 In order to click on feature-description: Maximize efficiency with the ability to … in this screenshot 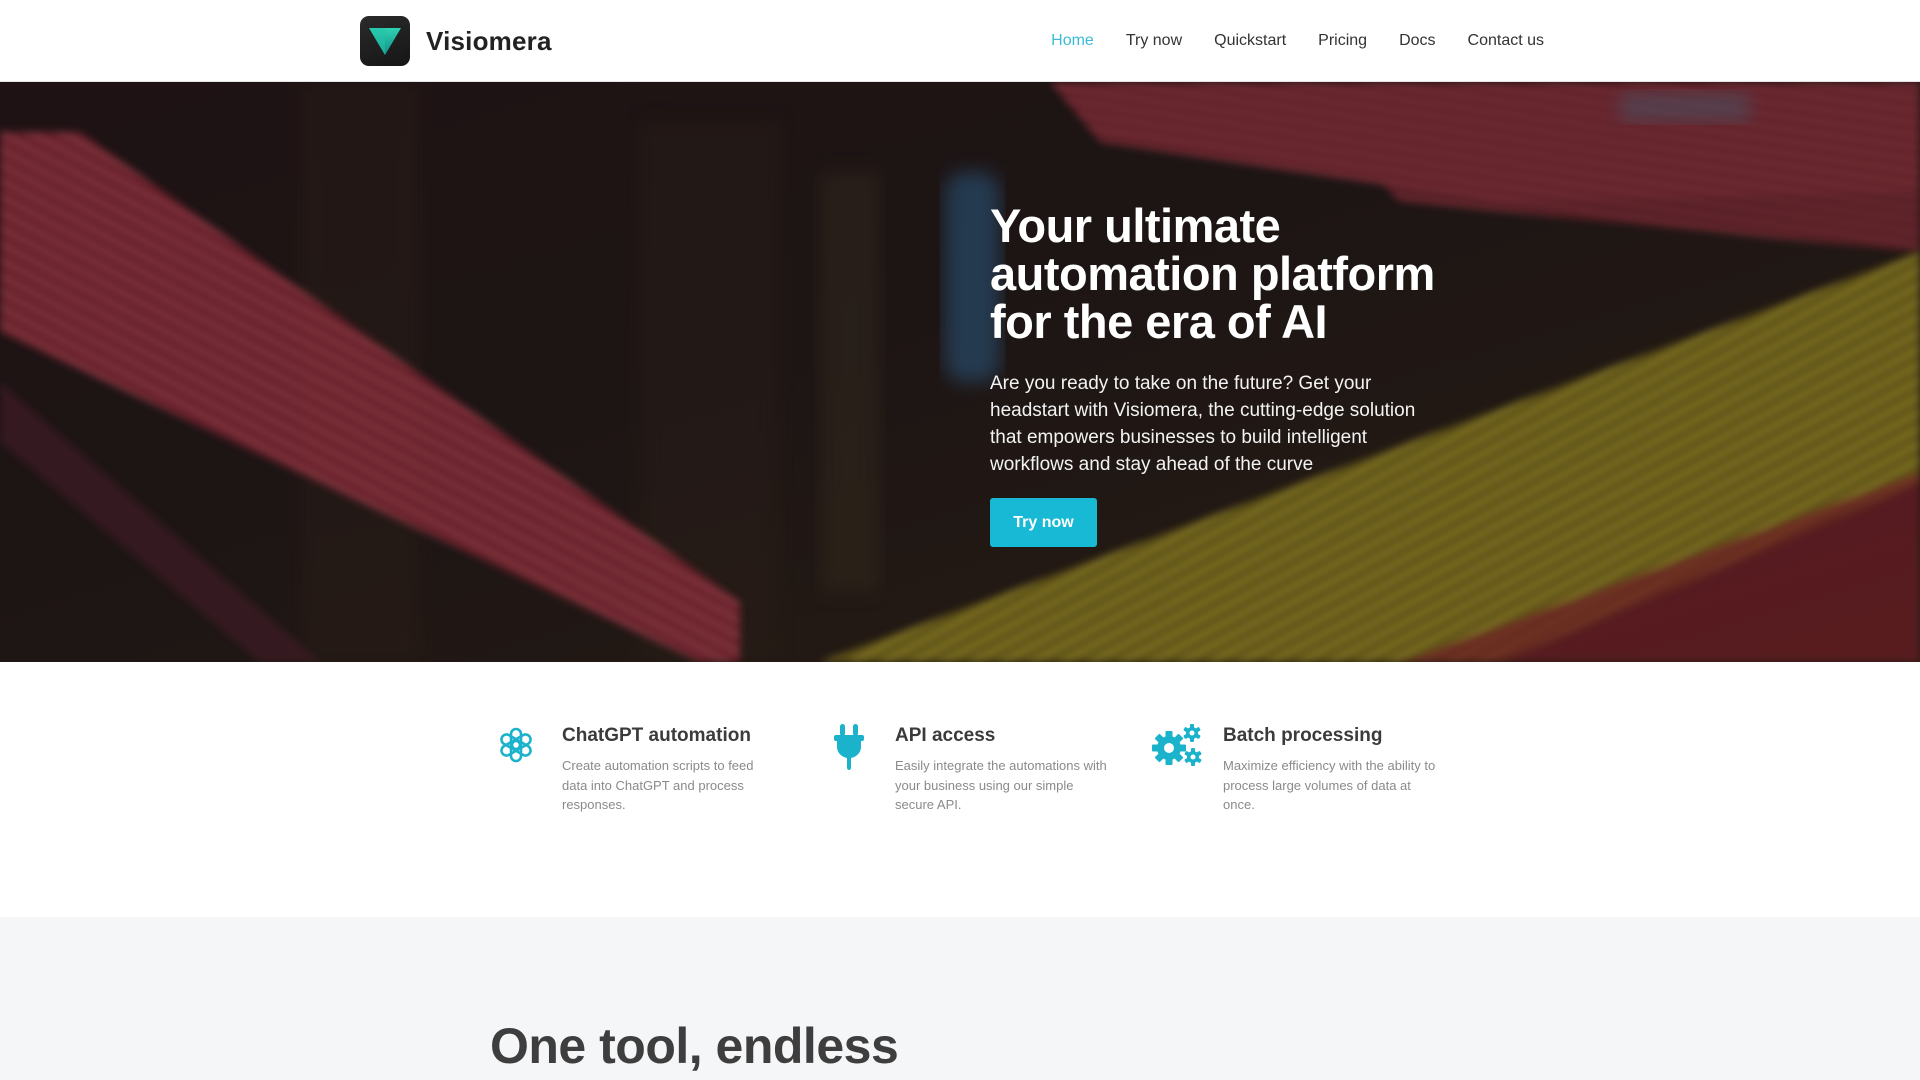, I will do `click(1329, 785)`.